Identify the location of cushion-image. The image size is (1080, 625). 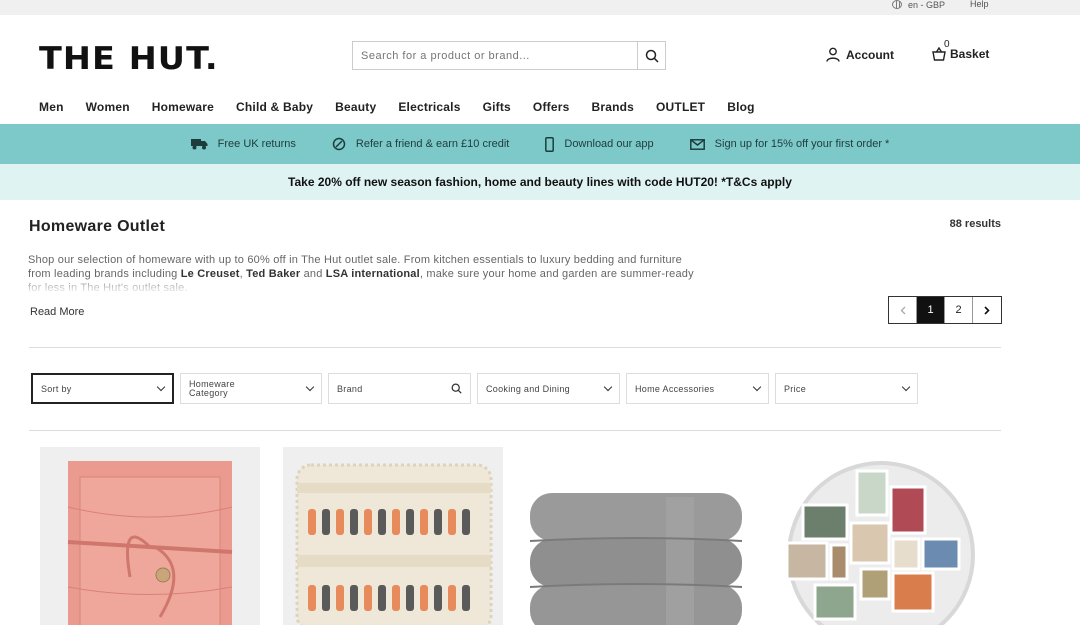
(394, 544).